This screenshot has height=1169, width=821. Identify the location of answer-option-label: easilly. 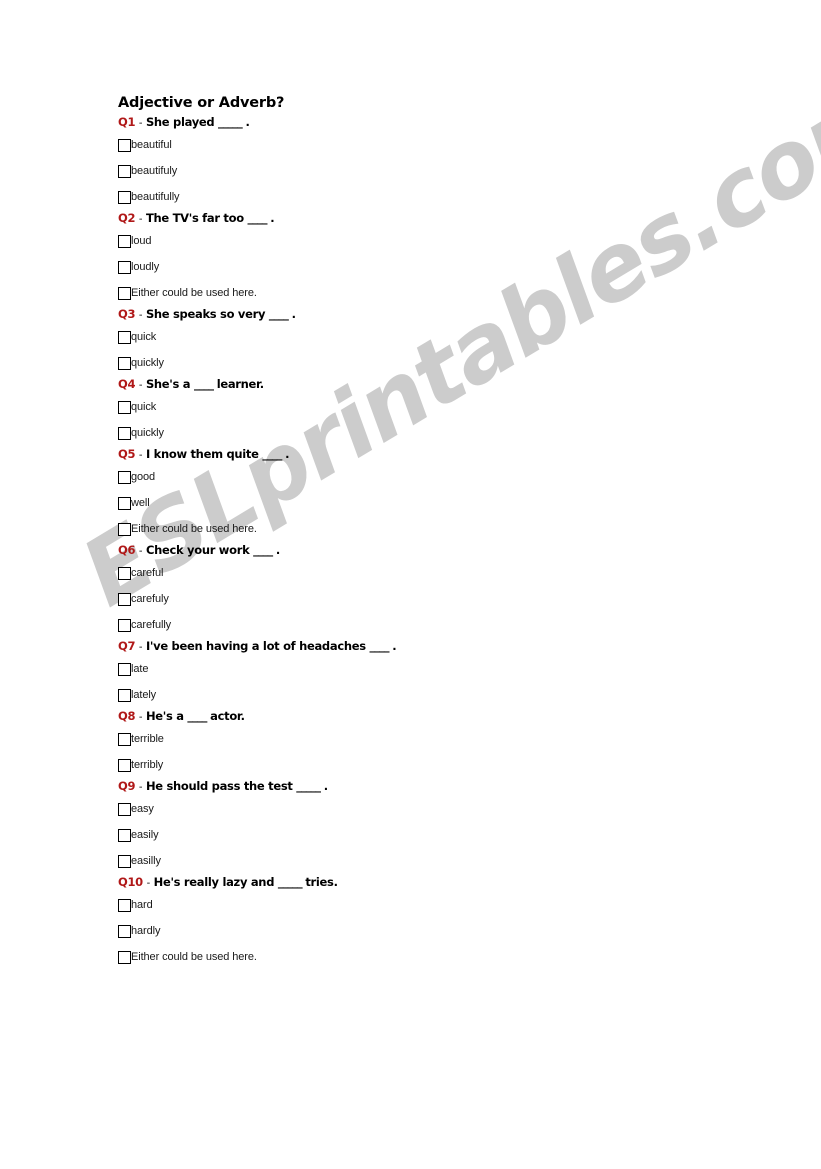
(146, 860).